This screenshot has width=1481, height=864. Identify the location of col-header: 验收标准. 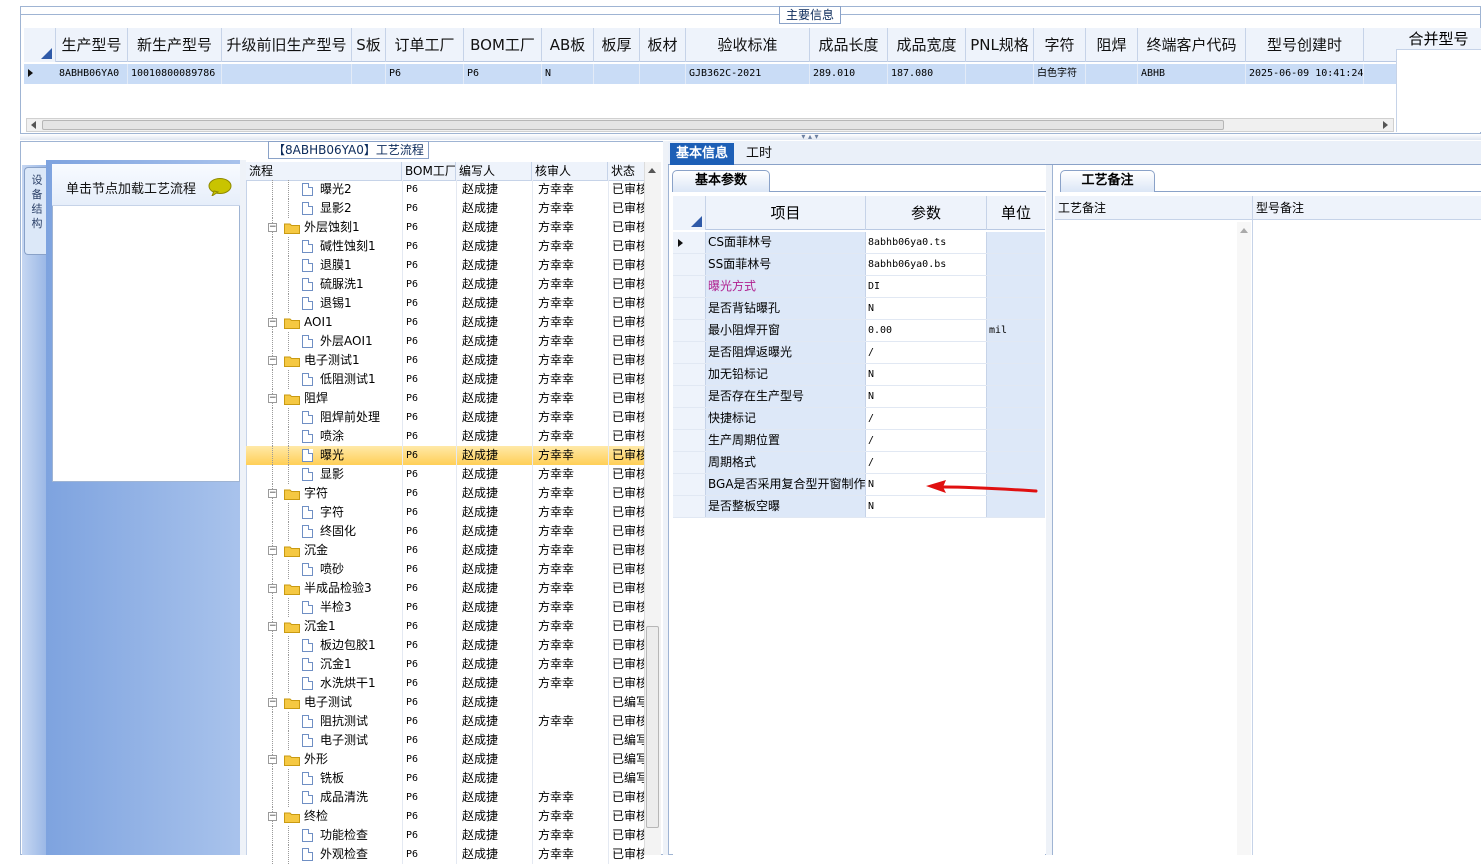
(748, 45).